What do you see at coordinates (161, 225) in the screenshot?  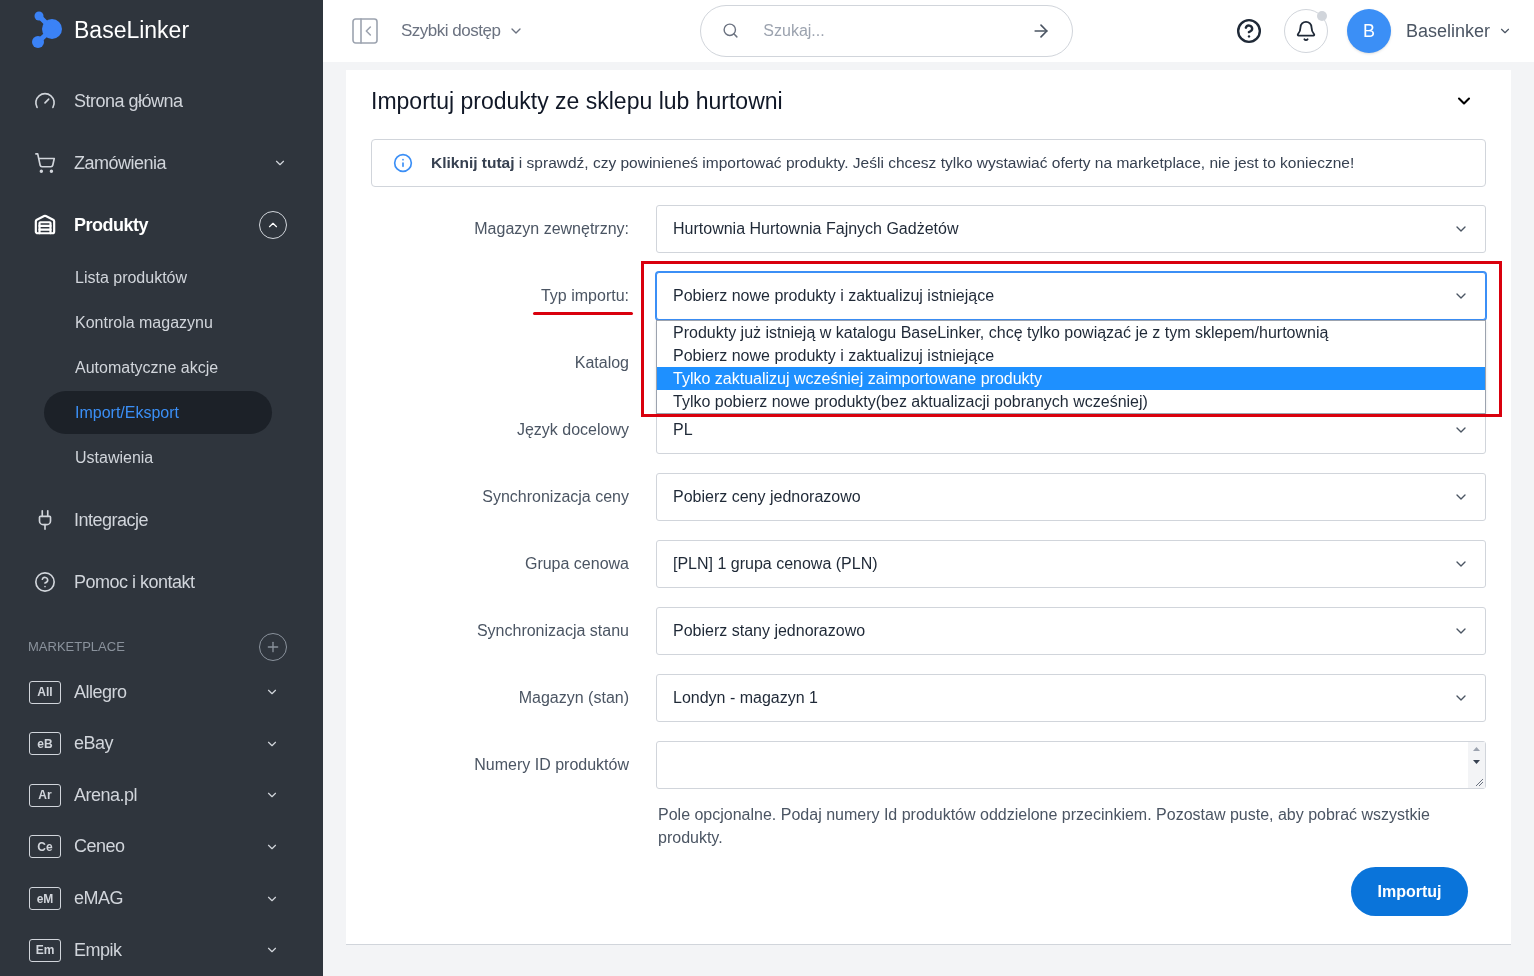 I see `nav-item: Produkty` at bounding box center [161, 225].